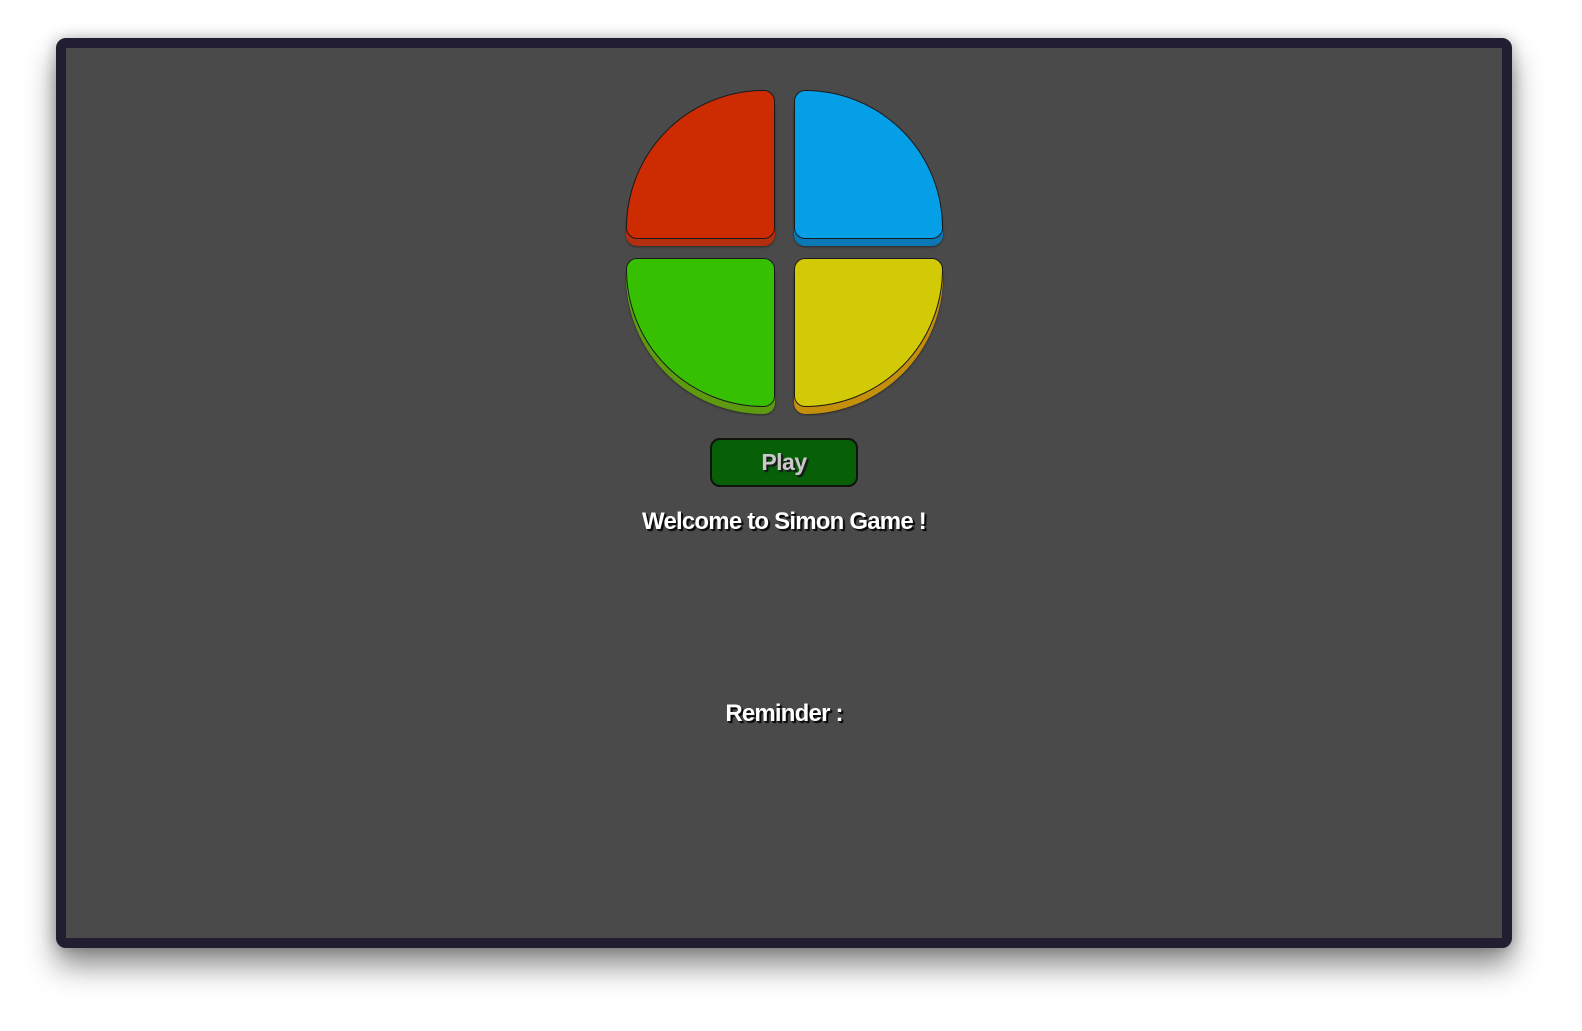 Image resolution: width=1582 pixels, height=1031 pixels. I want to click on simon-board, so click(794, 258).